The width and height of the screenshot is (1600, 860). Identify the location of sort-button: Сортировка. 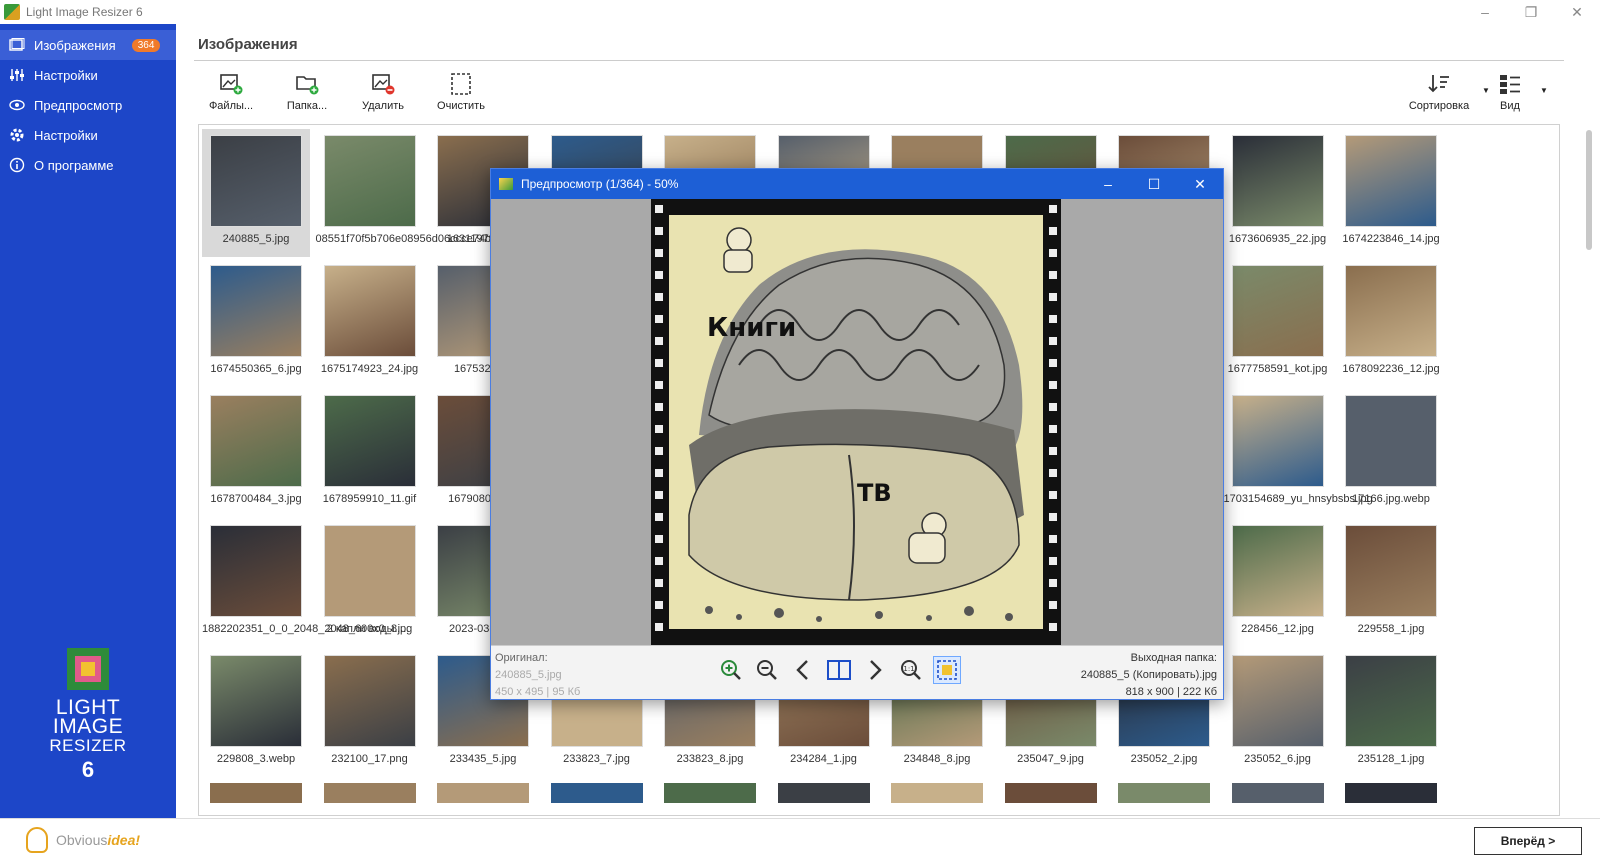
(1439, 94).